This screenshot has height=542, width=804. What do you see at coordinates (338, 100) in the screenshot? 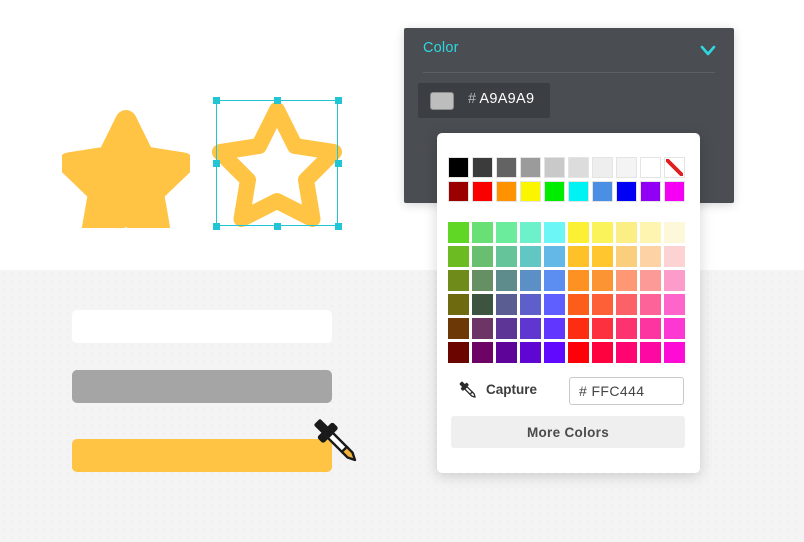
I see `resize-handle-top-right` at bounding box center [338, 100].